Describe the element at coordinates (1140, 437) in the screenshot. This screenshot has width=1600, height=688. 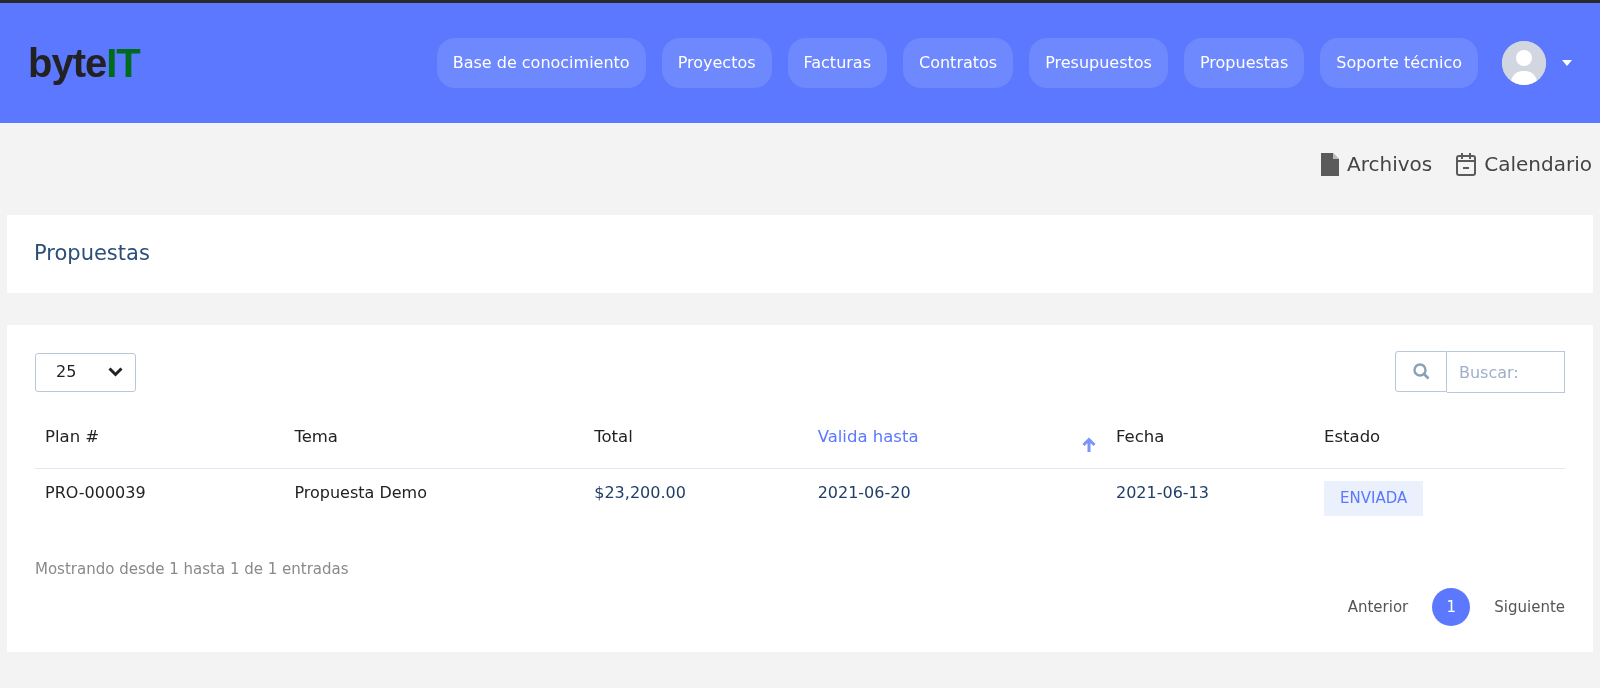
I see `column-header: Fecha` at that location.